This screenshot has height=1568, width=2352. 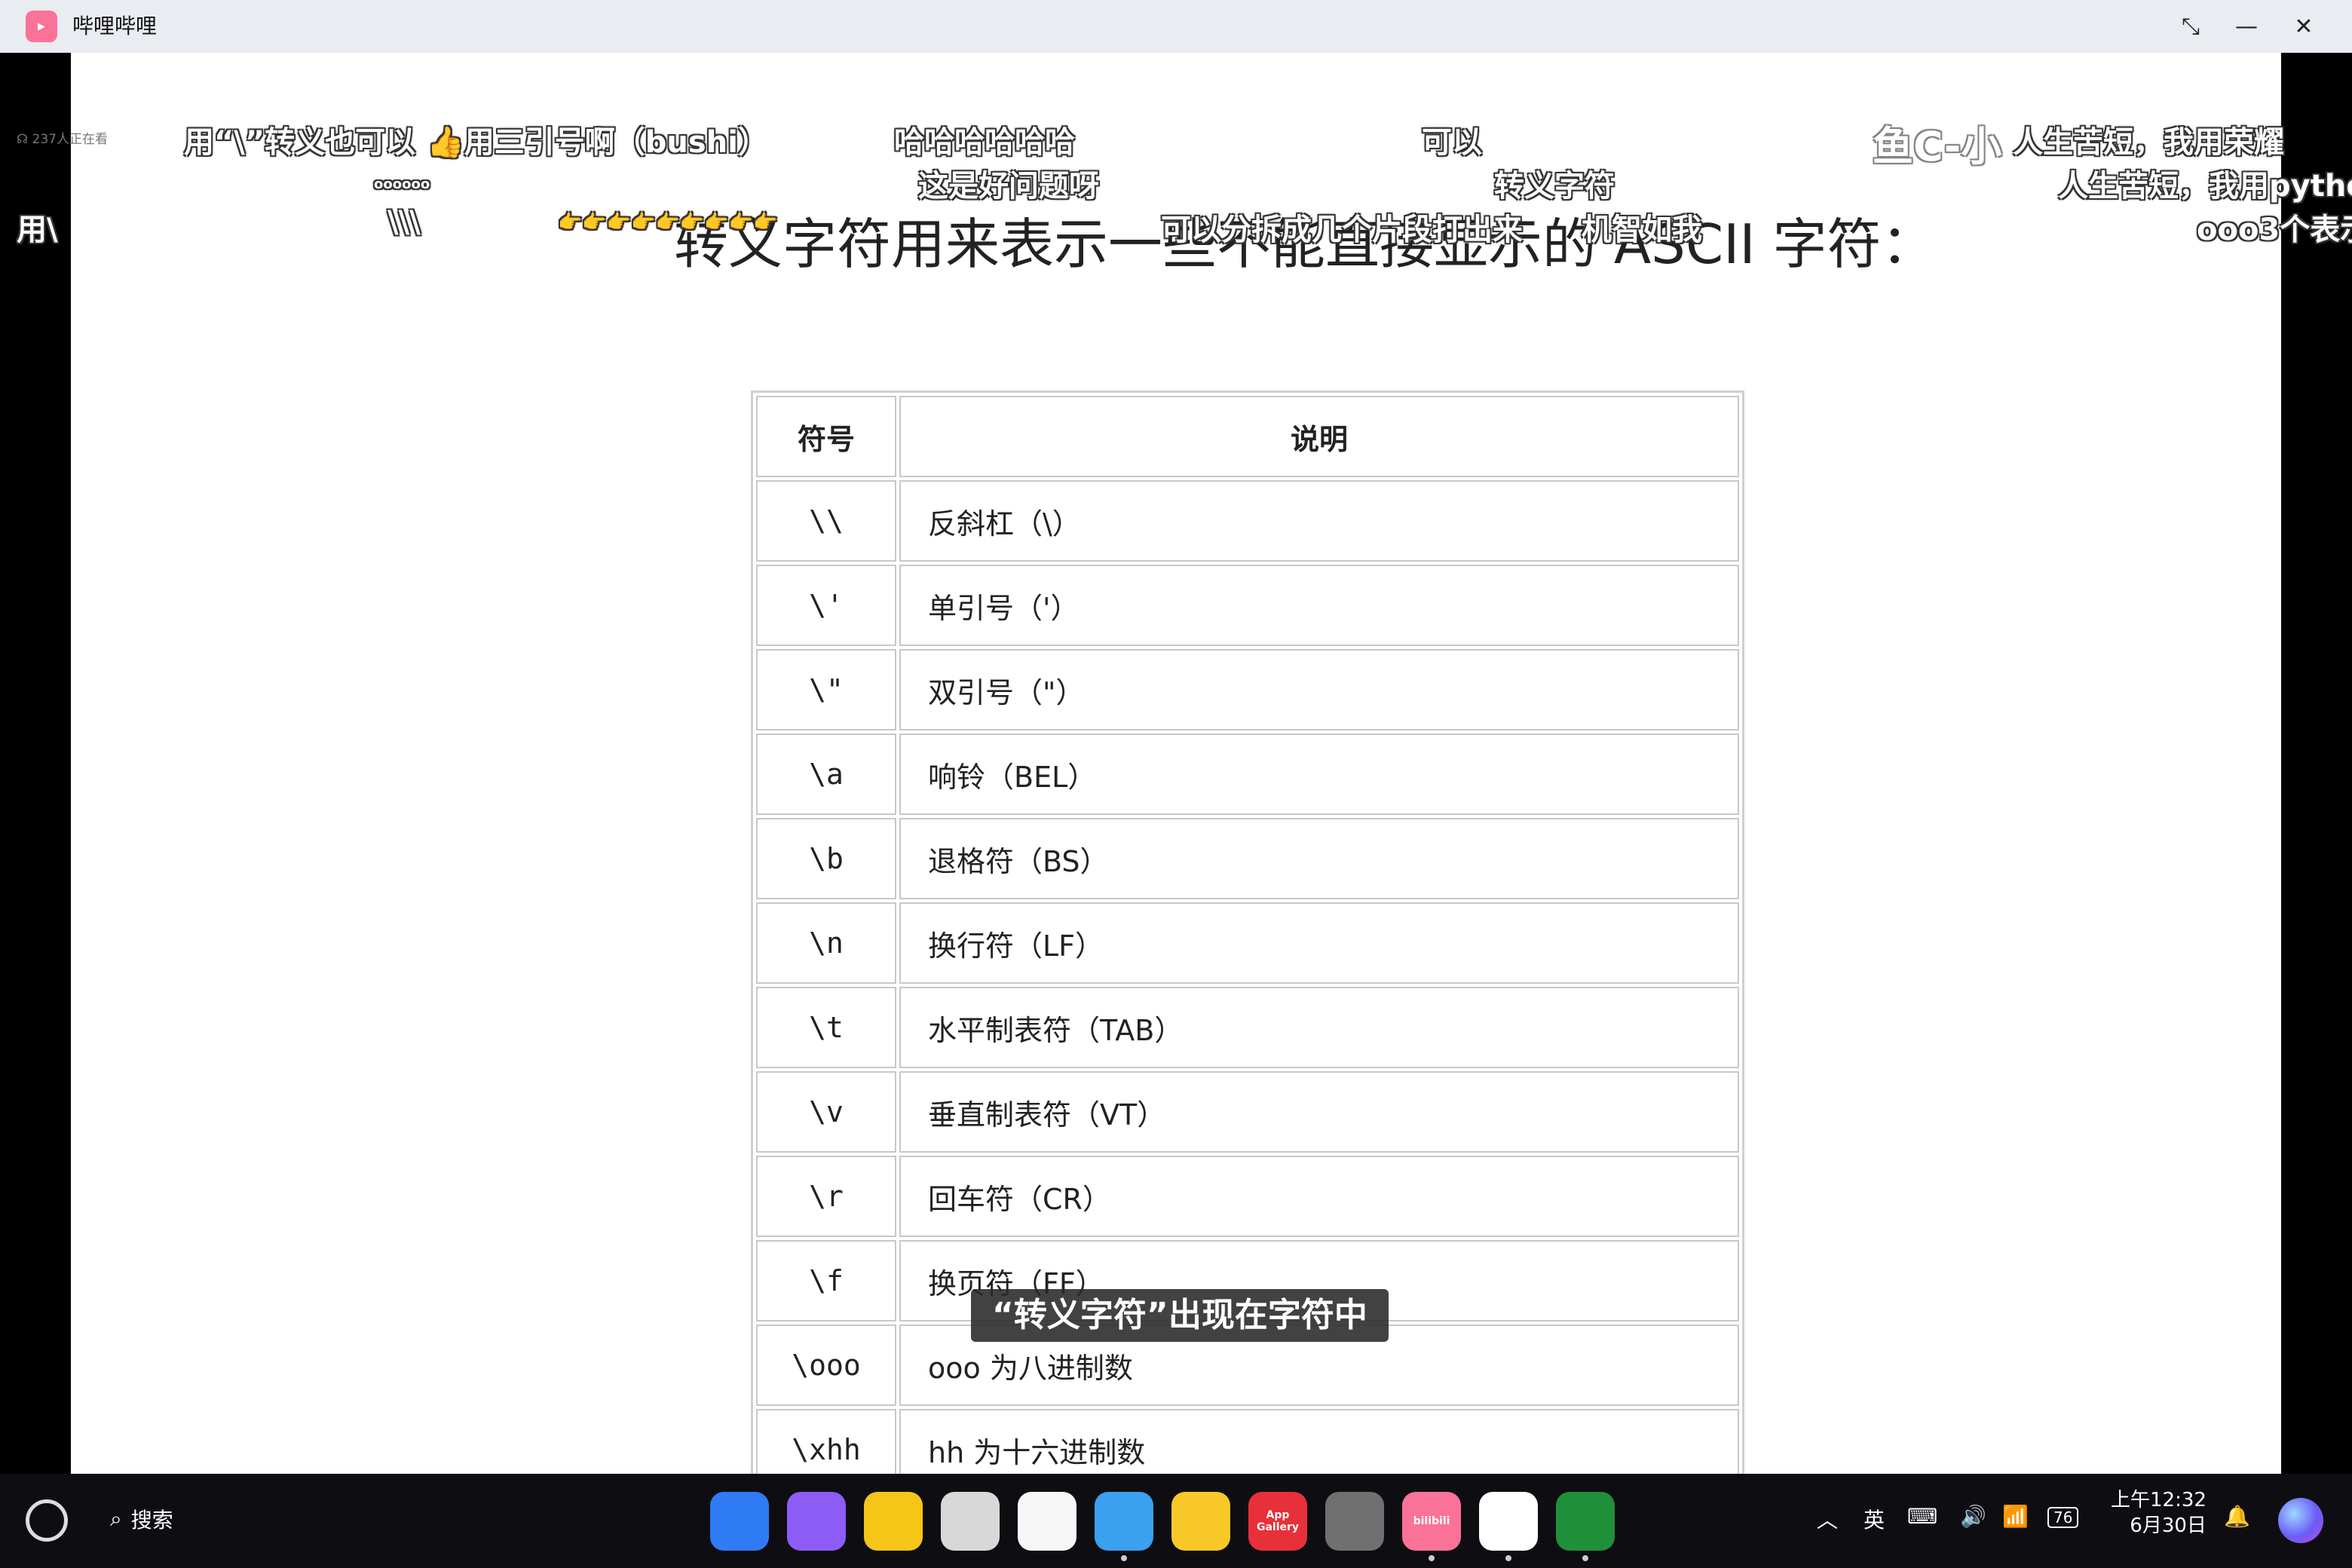 What do you see at coordinates (826, 689) in the screenshot?
I see `escape-symbol: \"` at bounding box center [826, 689].